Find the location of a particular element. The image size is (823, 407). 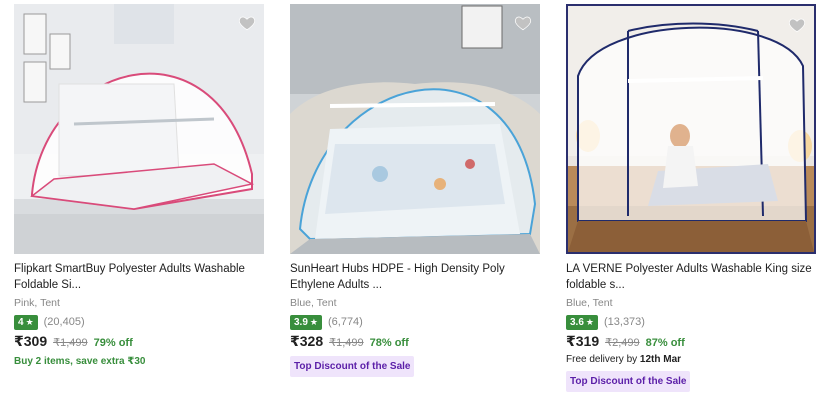

discount-percent: 87% off is located at coordinates (665, 343).